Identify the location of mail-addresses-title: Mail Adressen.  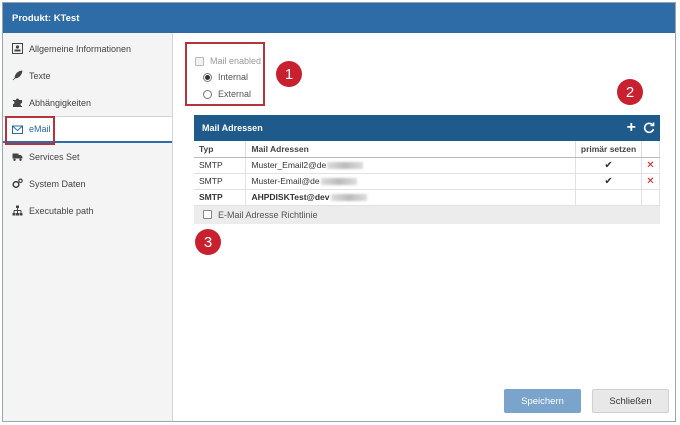
(232, 128).